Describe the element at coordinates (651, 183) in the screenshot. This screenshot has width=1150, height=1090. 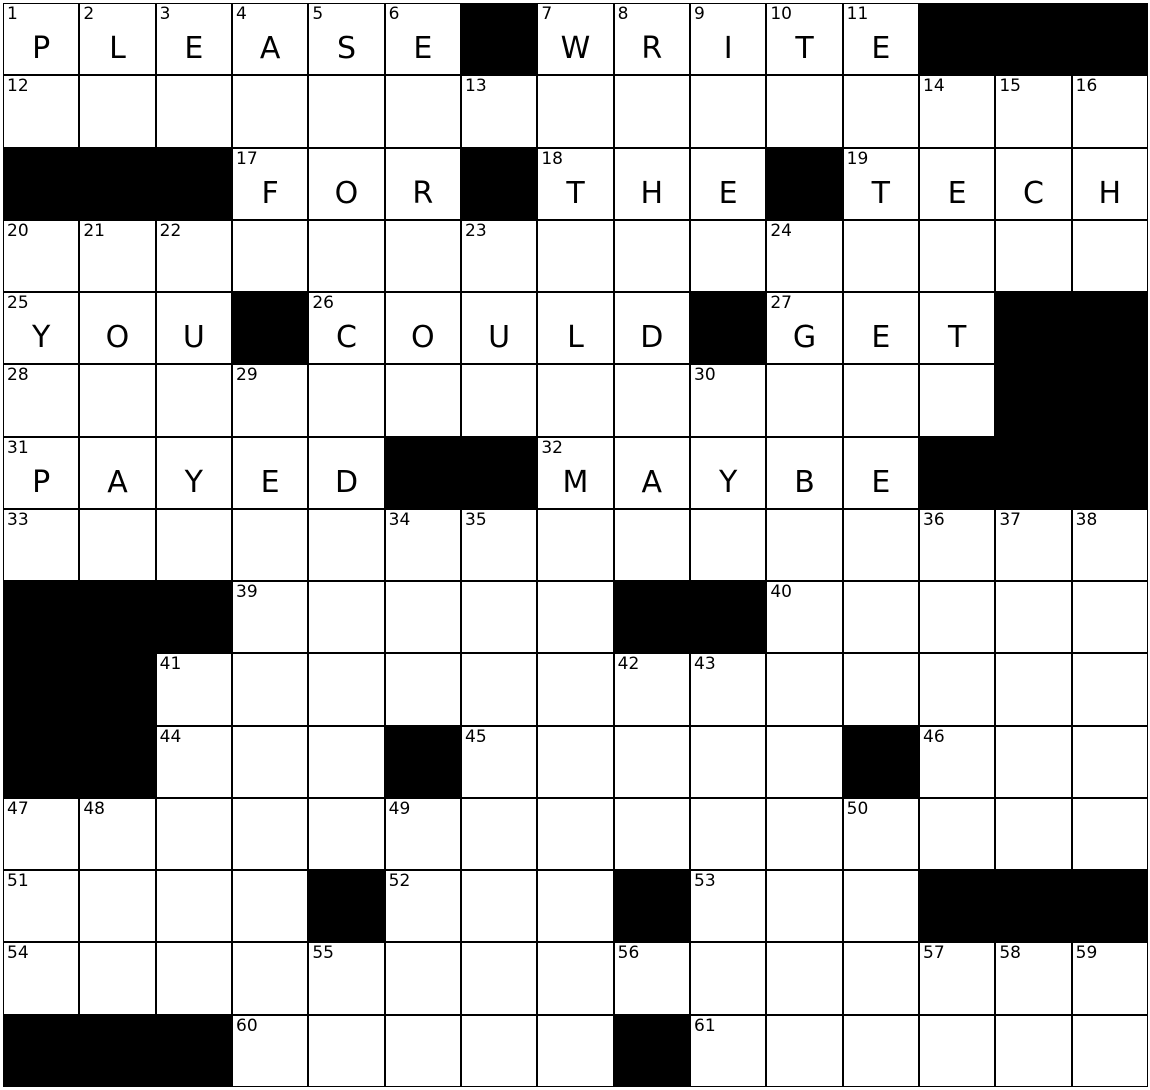
I see `grid-cell: H` at that location.